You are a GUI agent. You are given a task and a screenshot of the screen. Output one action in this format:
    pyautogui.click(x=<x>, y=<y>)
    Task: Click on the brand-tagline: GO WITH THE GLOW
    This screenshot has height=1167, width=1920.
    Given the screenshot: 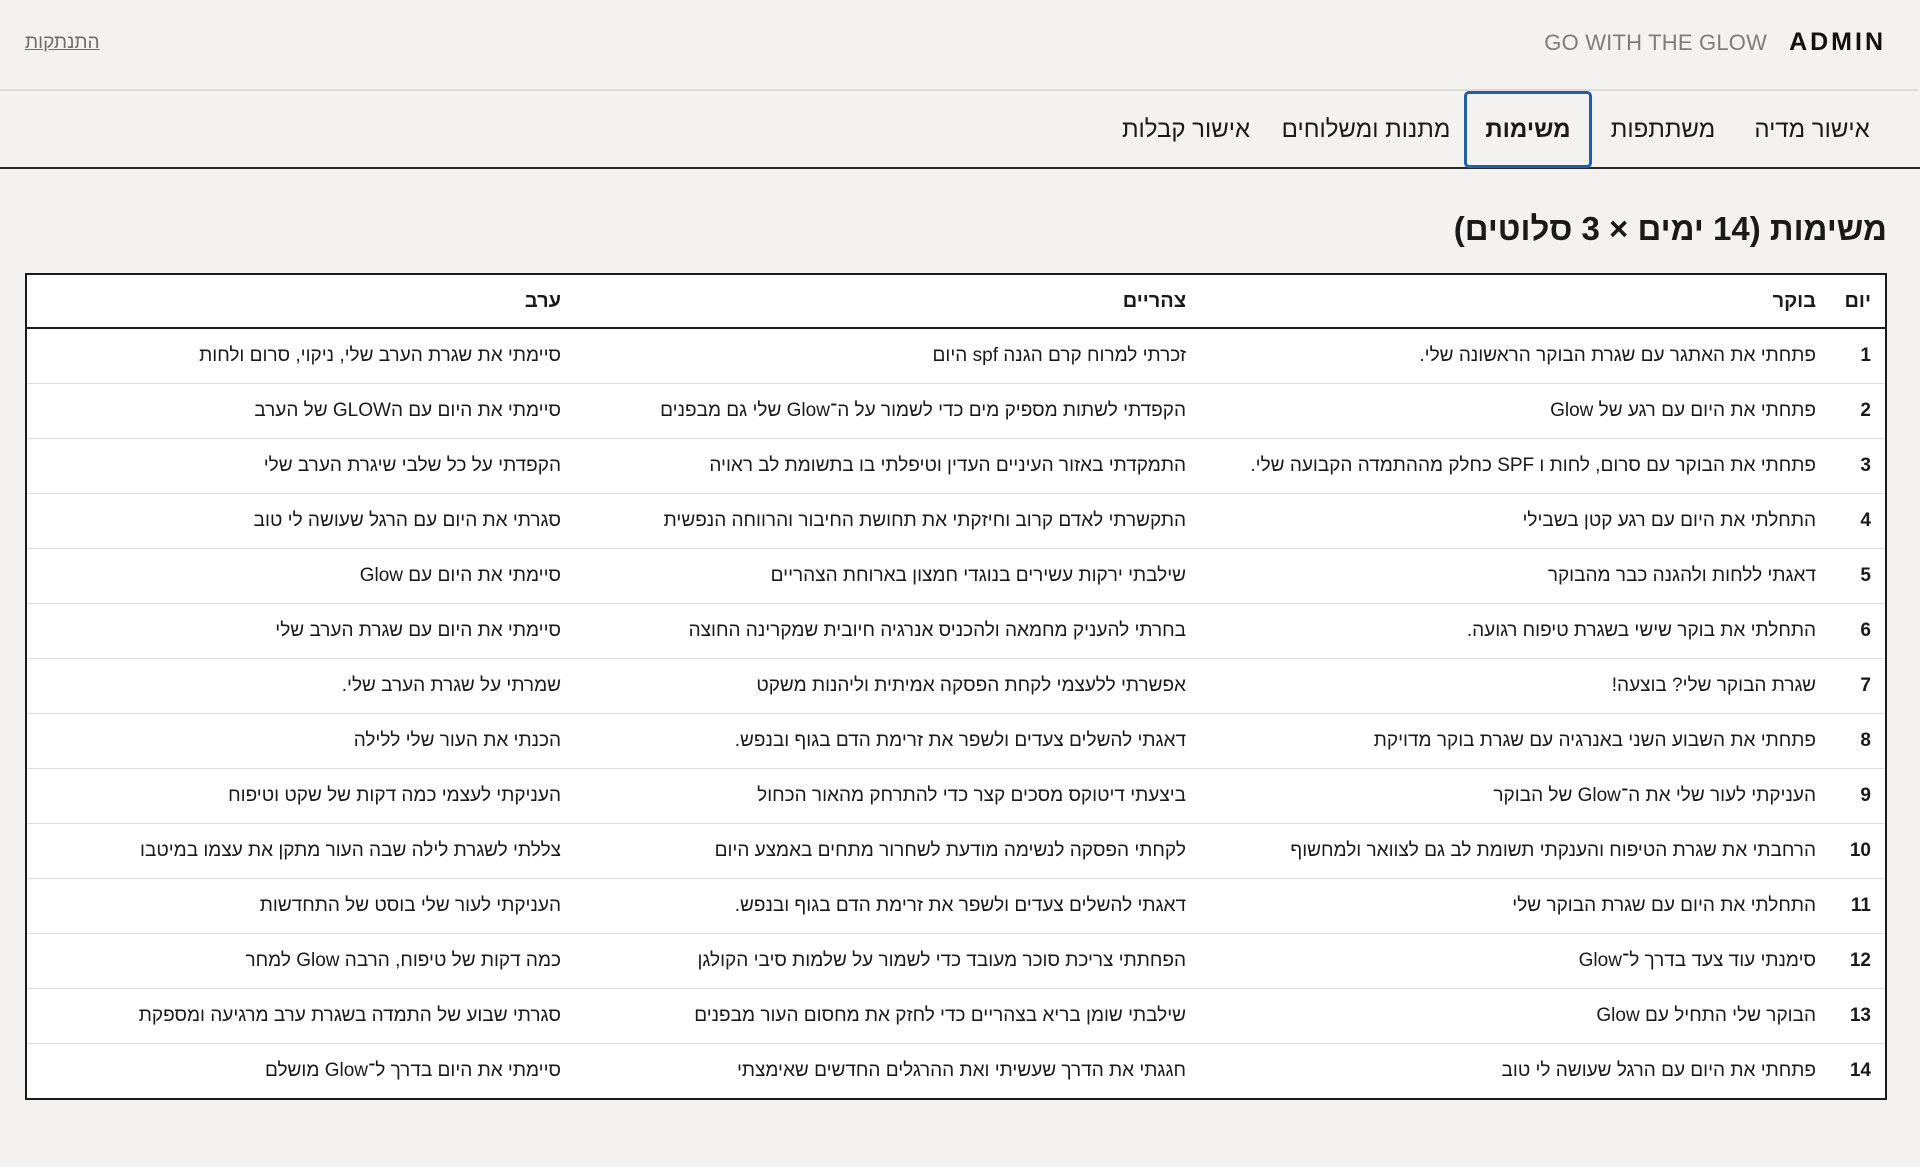 What is the action you would take?
    pyautogui.click(x=1656, y=42)
    